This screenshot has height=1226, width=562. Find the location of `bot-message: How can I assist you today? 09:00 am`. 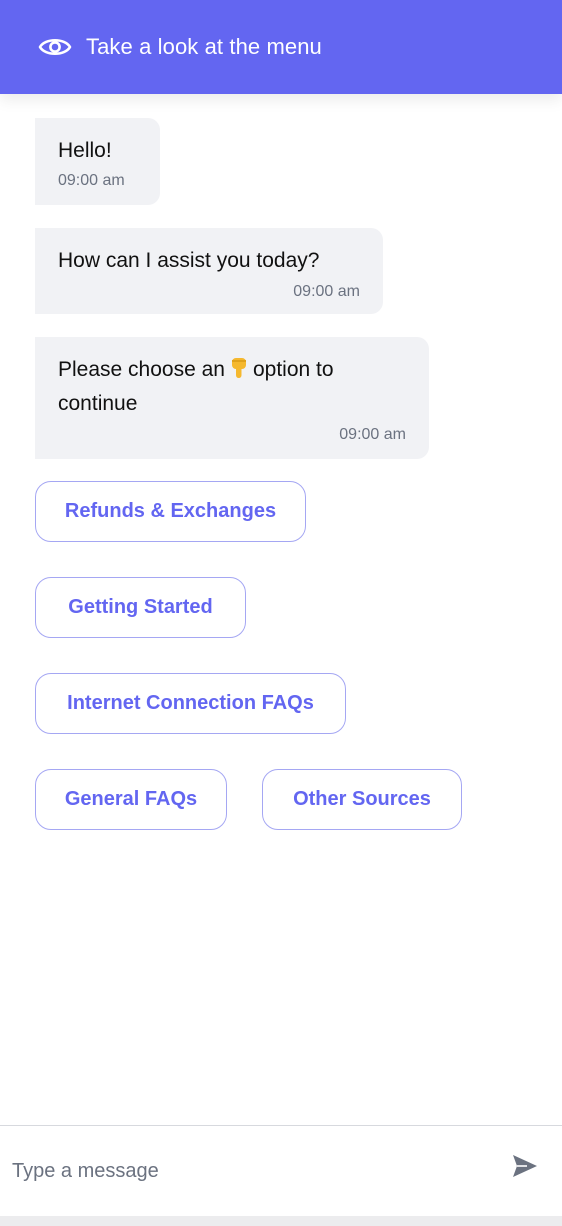

bot-message: How can I assist you today? 09:00 am is located at coordinates (209, 271).